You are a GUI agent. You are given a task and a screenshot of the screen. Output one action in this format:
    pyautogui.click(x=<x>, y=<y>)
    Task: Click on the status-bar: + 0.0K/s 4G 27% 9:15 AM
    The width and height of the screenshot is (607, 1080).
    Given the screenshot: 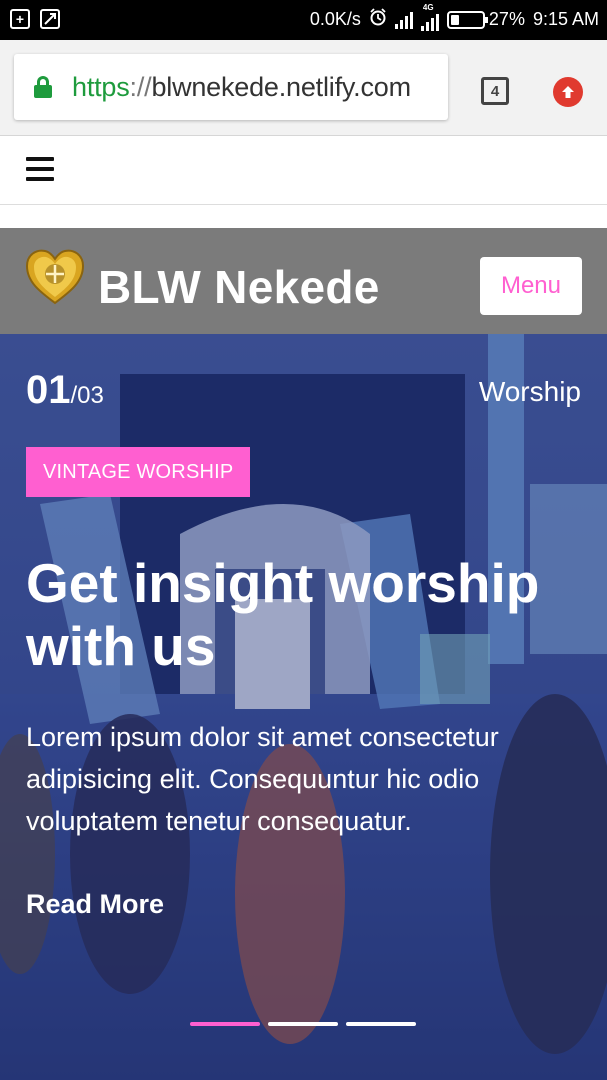 What is the action you would take?
    pyautogui.click(x=303, y=20)
    